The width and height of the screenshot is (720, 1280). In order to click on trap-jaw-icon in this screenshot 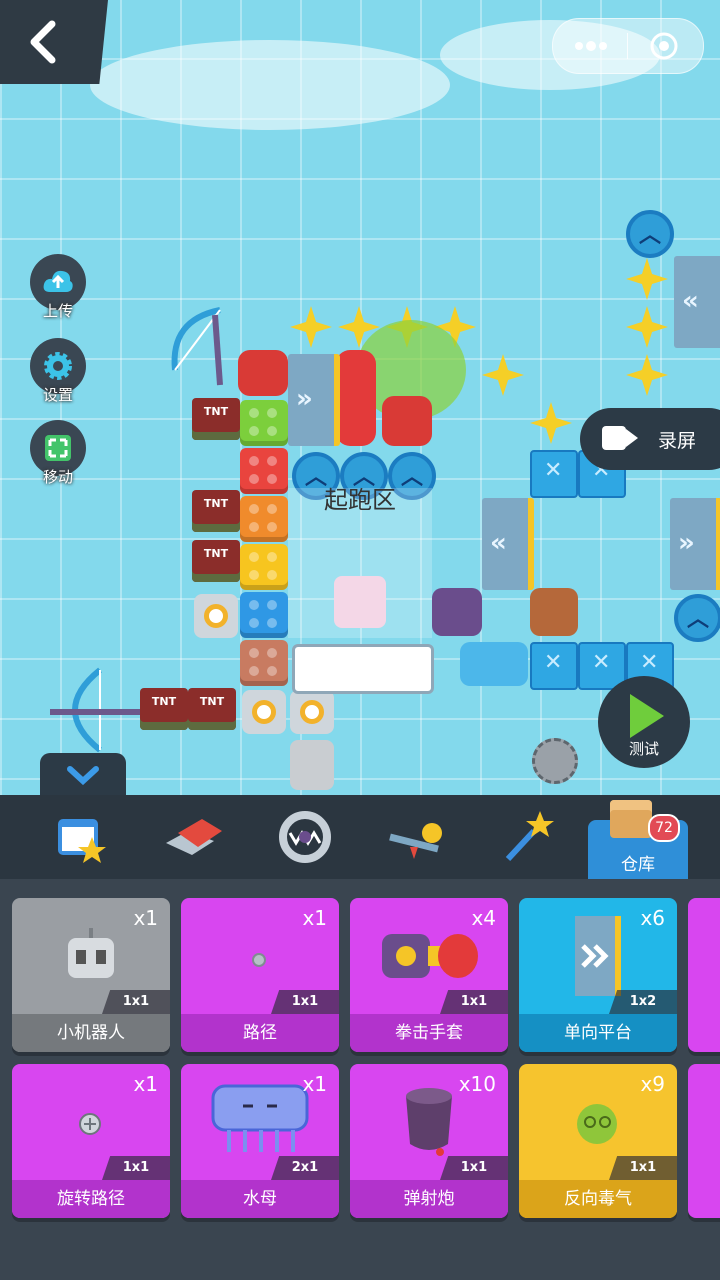, I will do `click(305, 837)`.